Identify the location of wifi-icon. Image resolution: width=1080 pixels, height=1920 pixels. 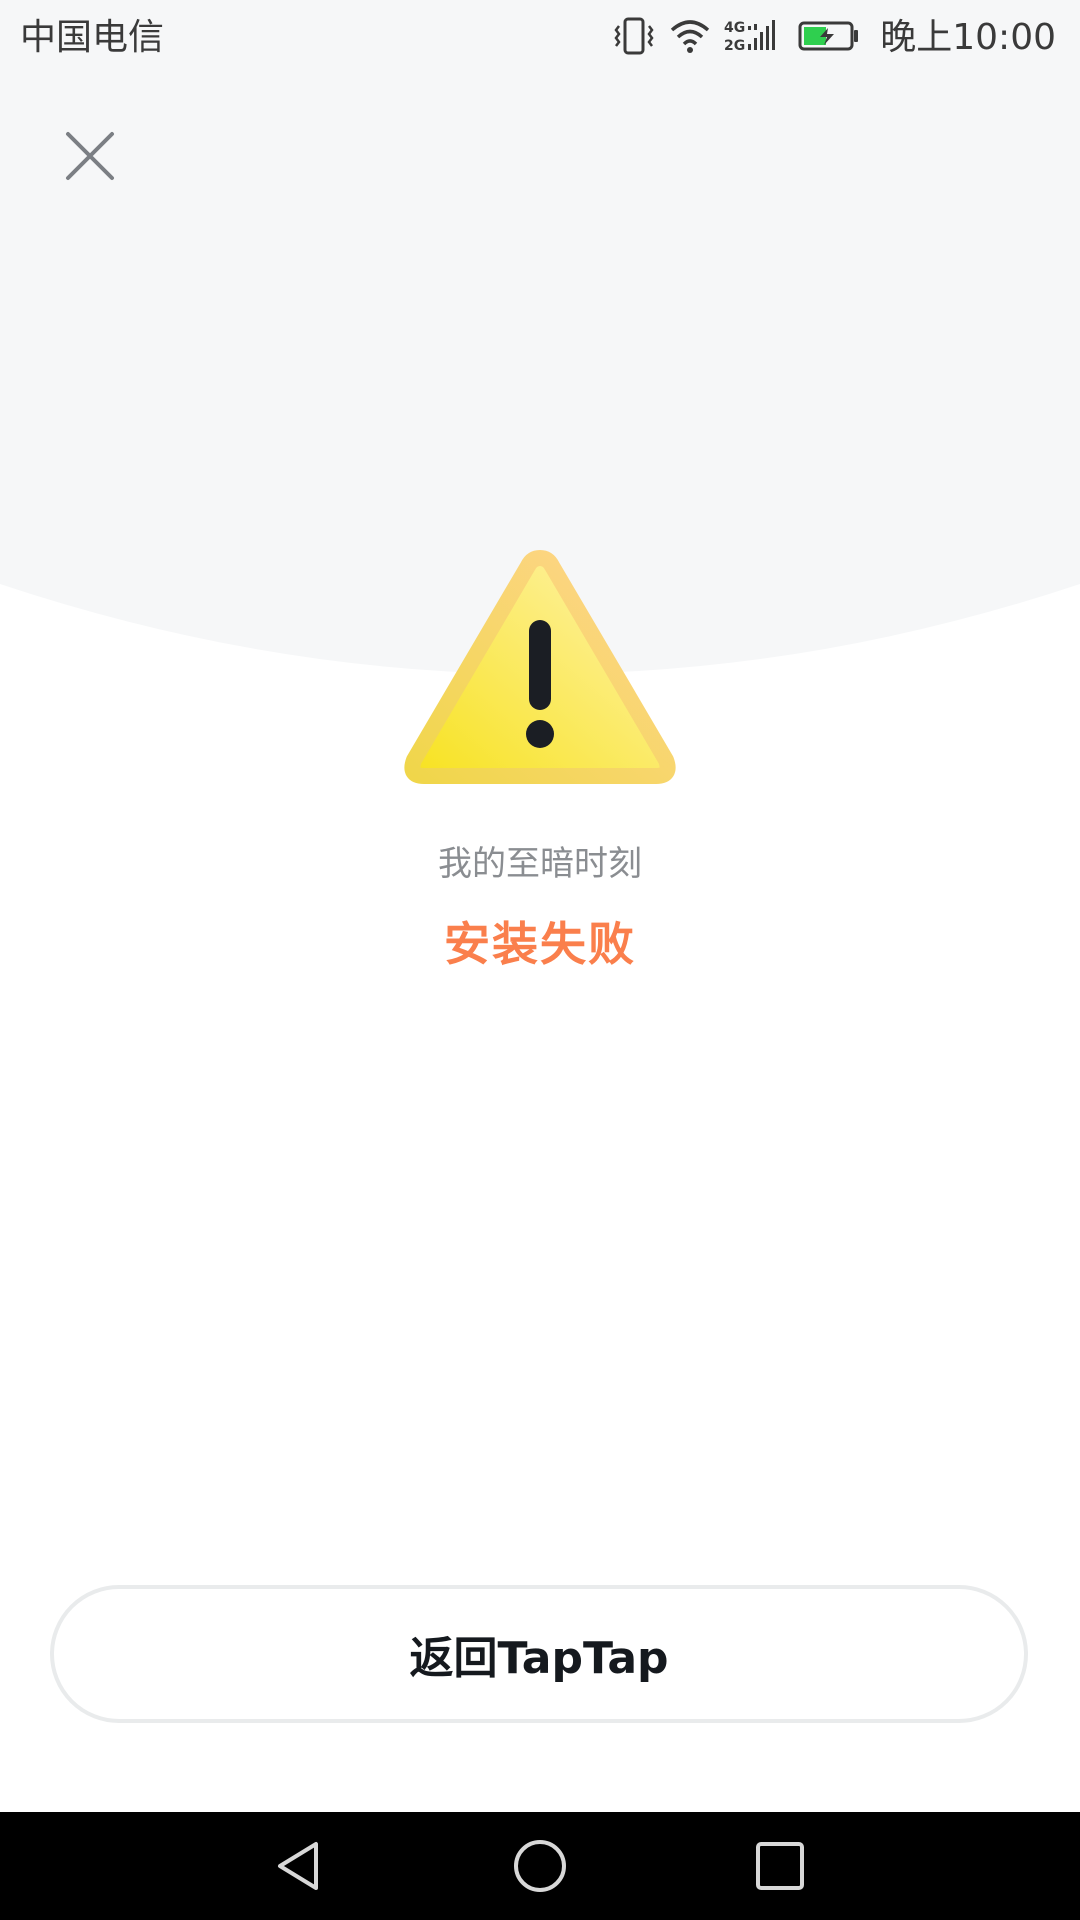
(690, 38).